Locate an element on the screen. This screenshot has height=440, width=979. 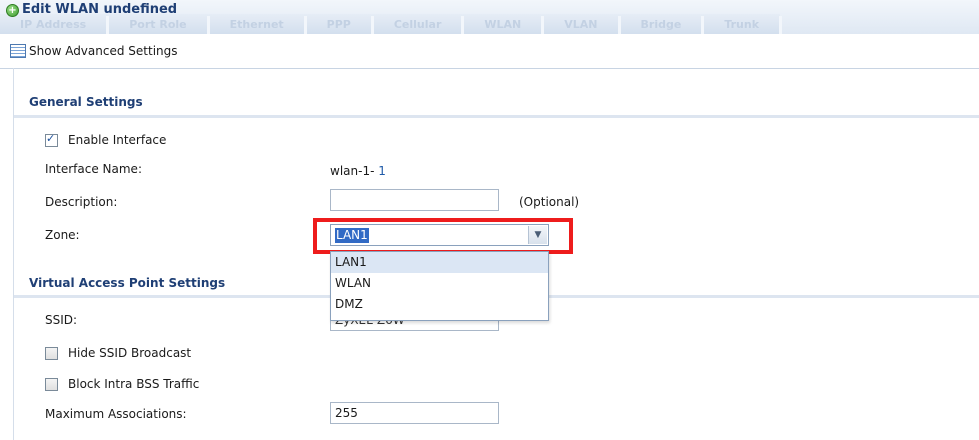
background-tab: Port Role is located at coordinates (159, 25).